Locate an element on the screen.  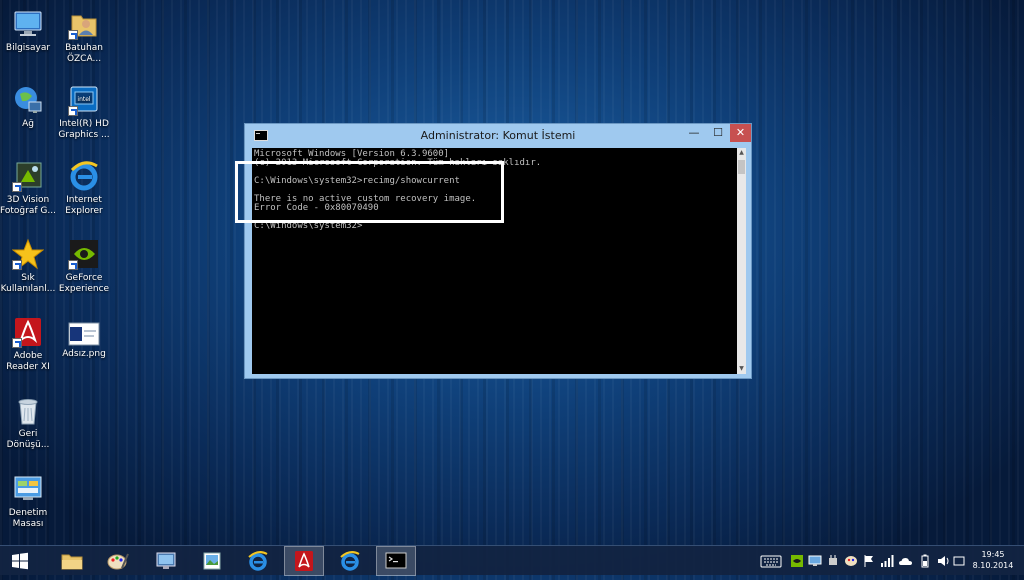
keyboard-icon is located at coordinates (771, 561).